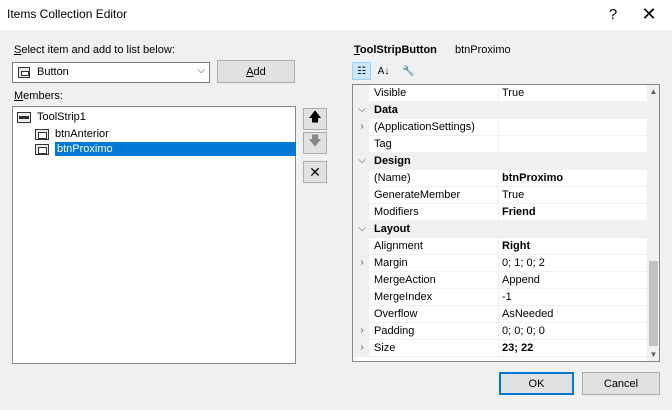 This screenshot has width=672, height=410. I want to click on tree-item-label: ToolStrip1, so click(61, 117).